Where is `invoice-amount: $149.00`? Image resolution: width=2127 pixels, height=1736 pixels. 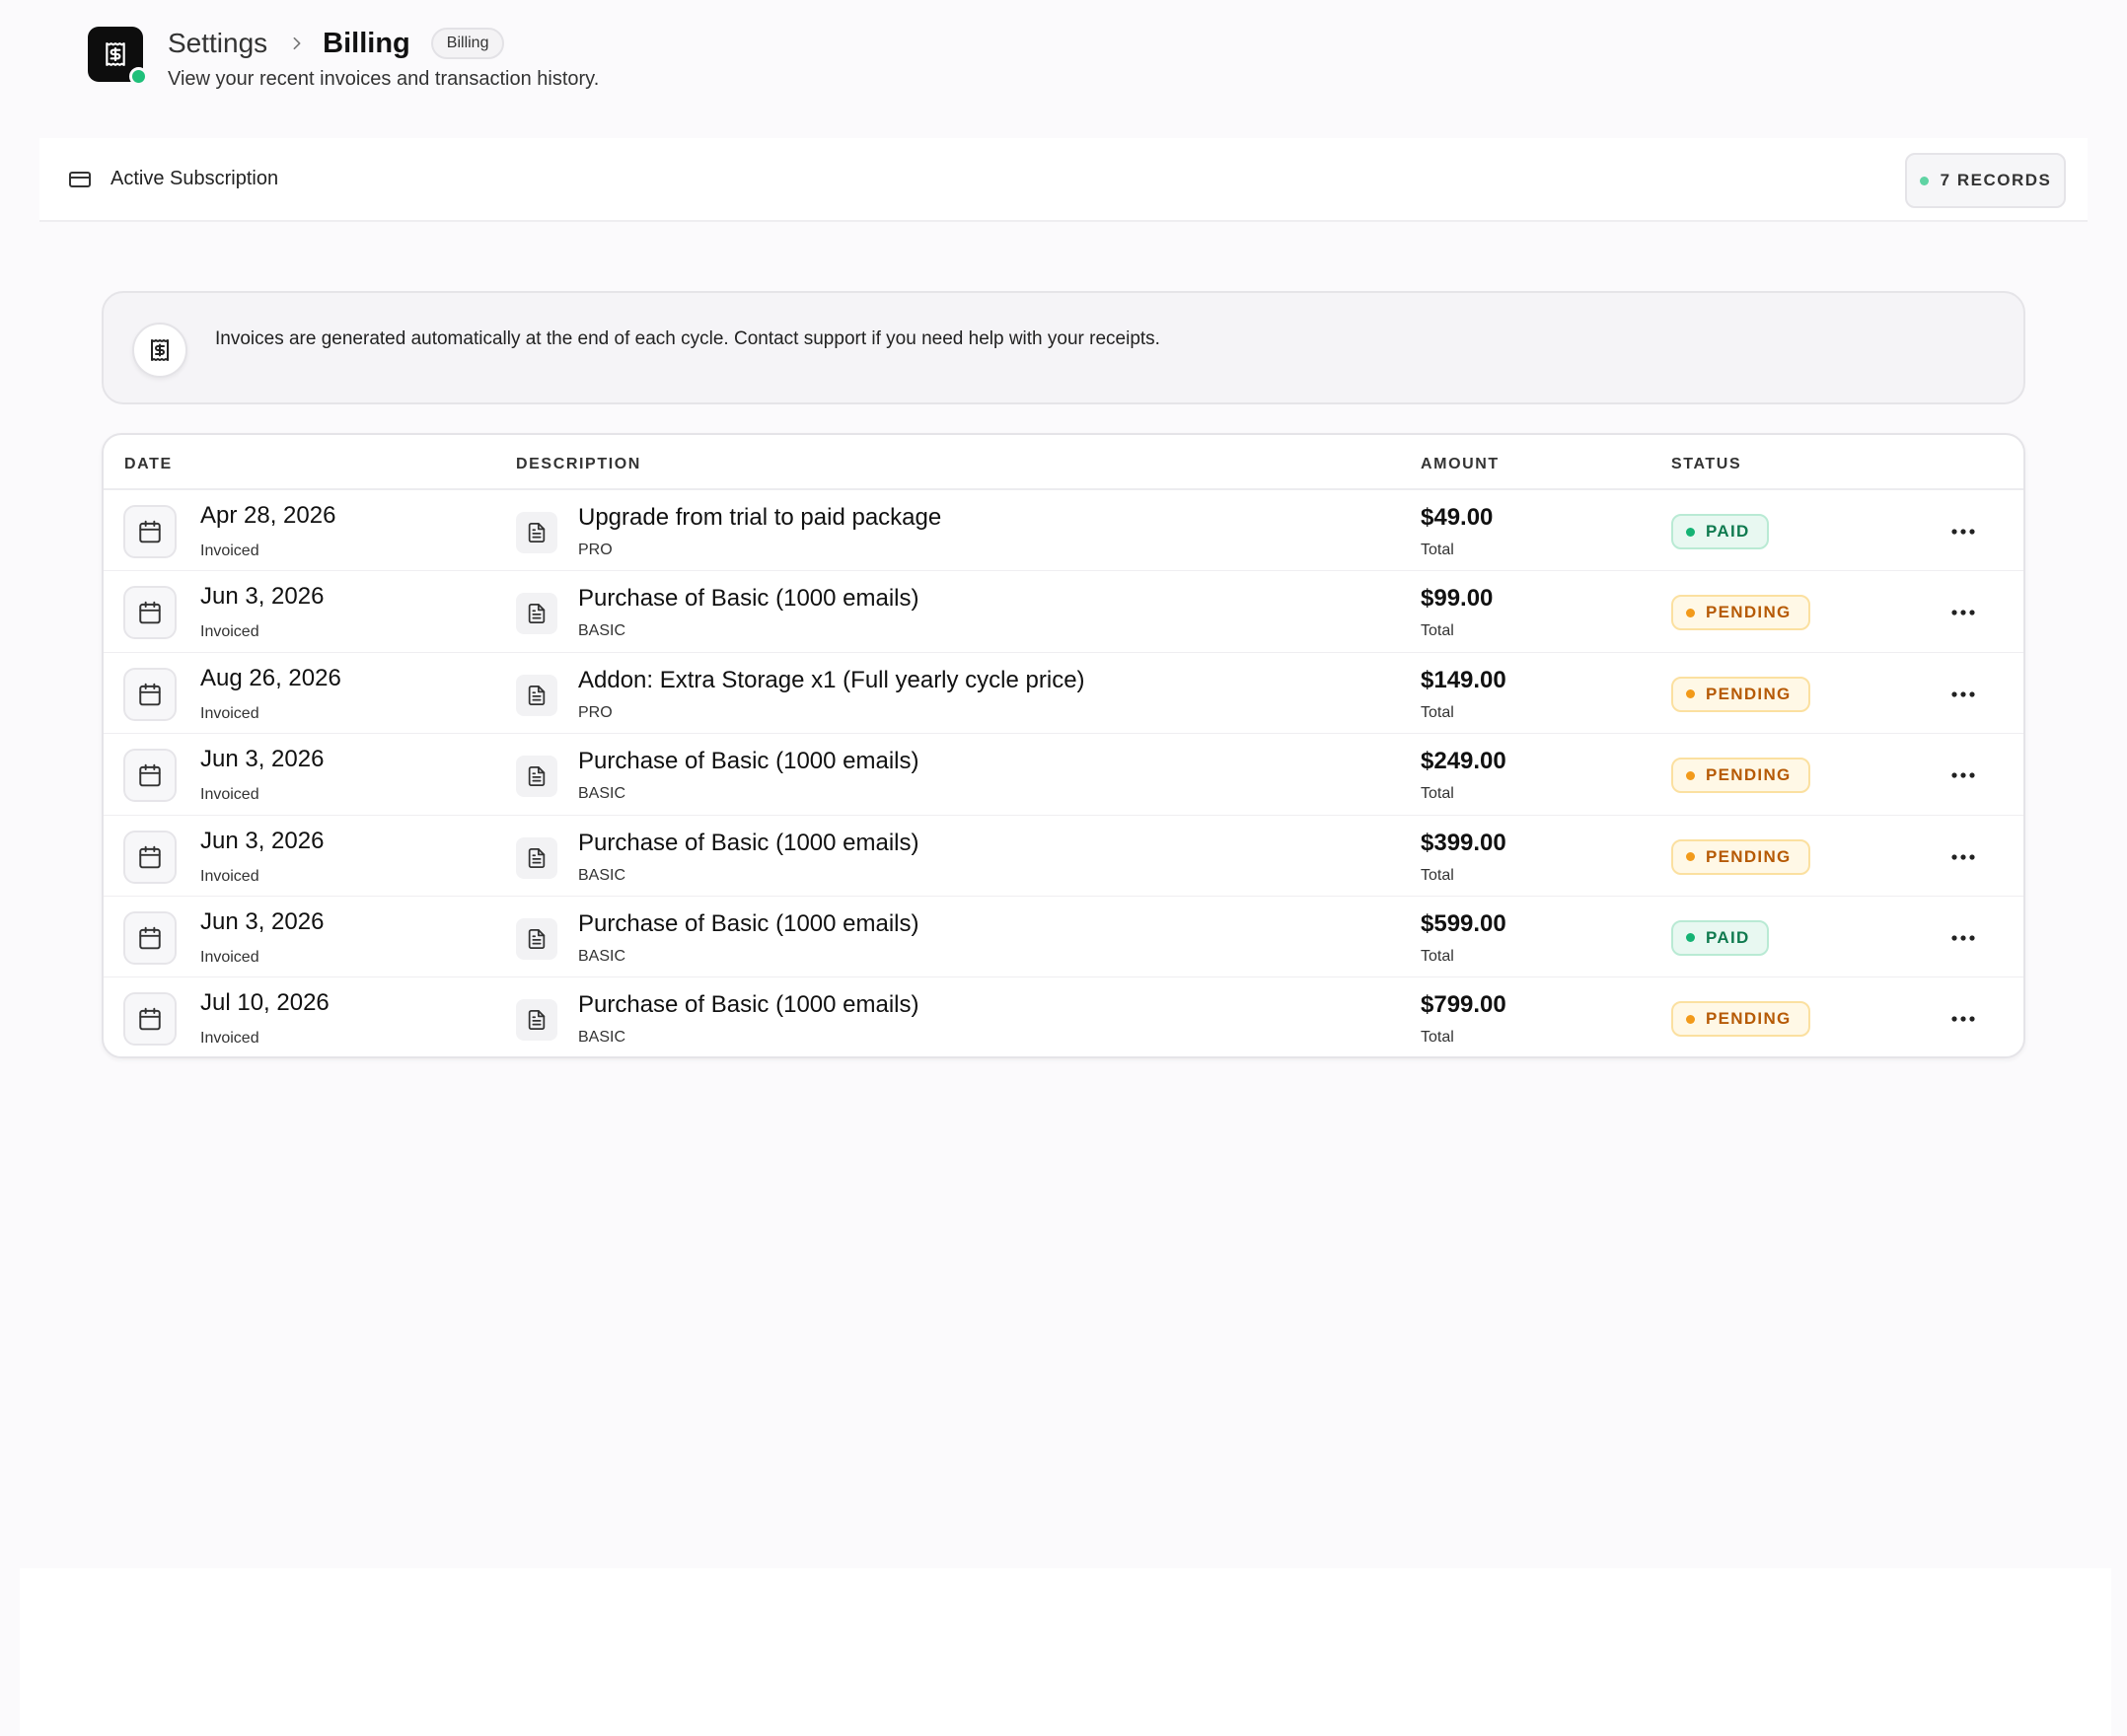
invoice-amount: $149.00 is located at coordinates (1463, 679).